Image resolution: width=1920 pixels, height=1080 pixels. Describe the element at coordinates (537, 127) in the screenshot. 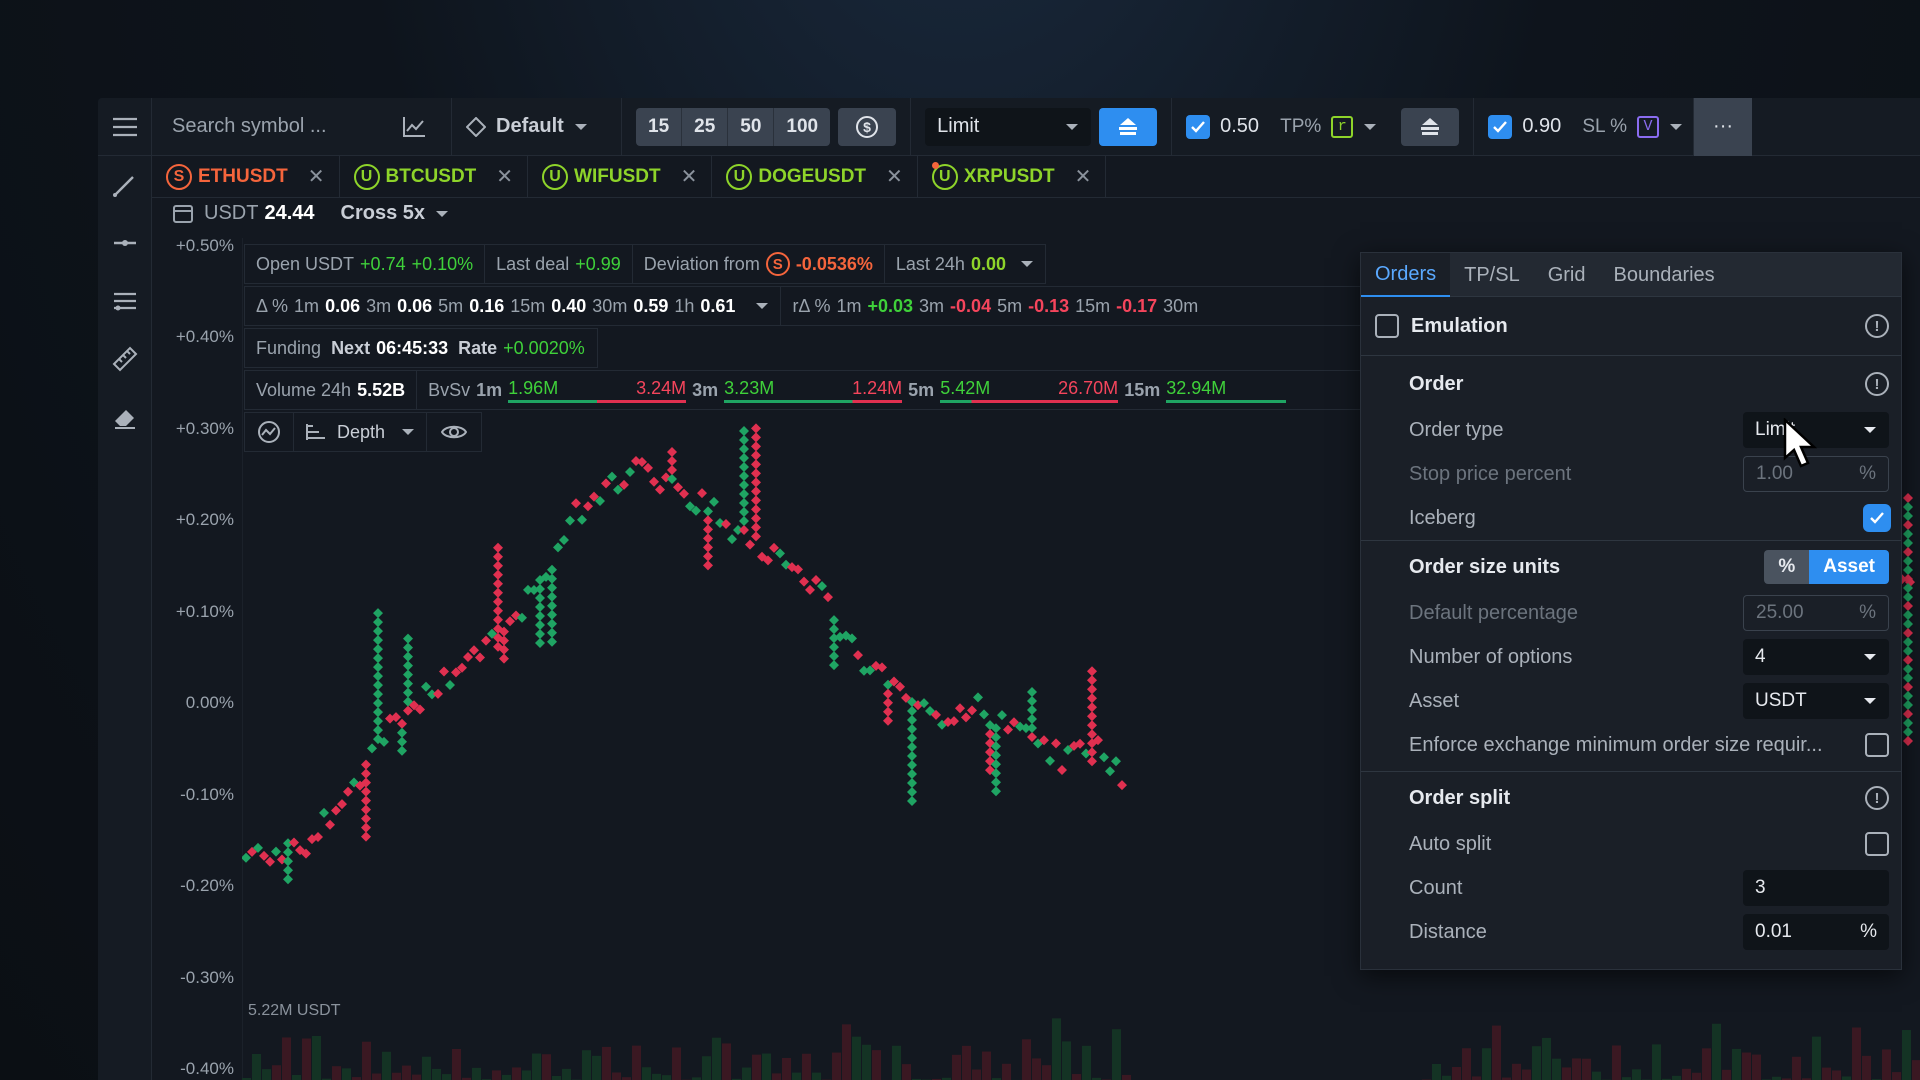

I see `preset-selector: Default` at that location.